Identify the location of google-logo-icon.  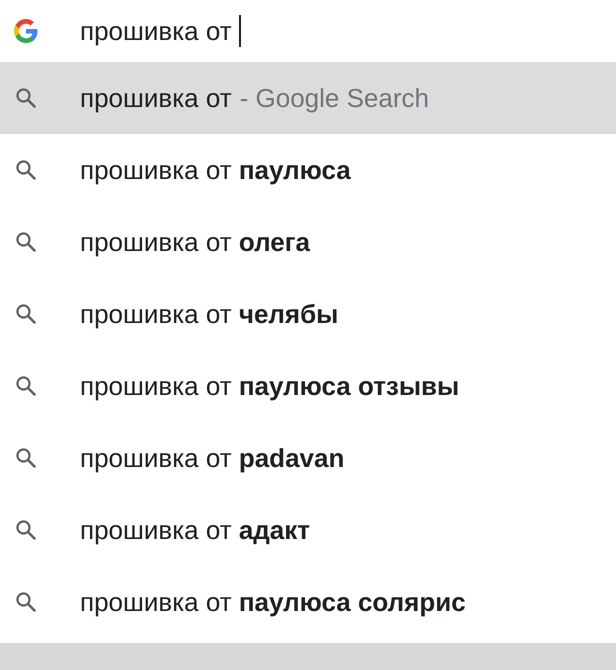
(26, 31).